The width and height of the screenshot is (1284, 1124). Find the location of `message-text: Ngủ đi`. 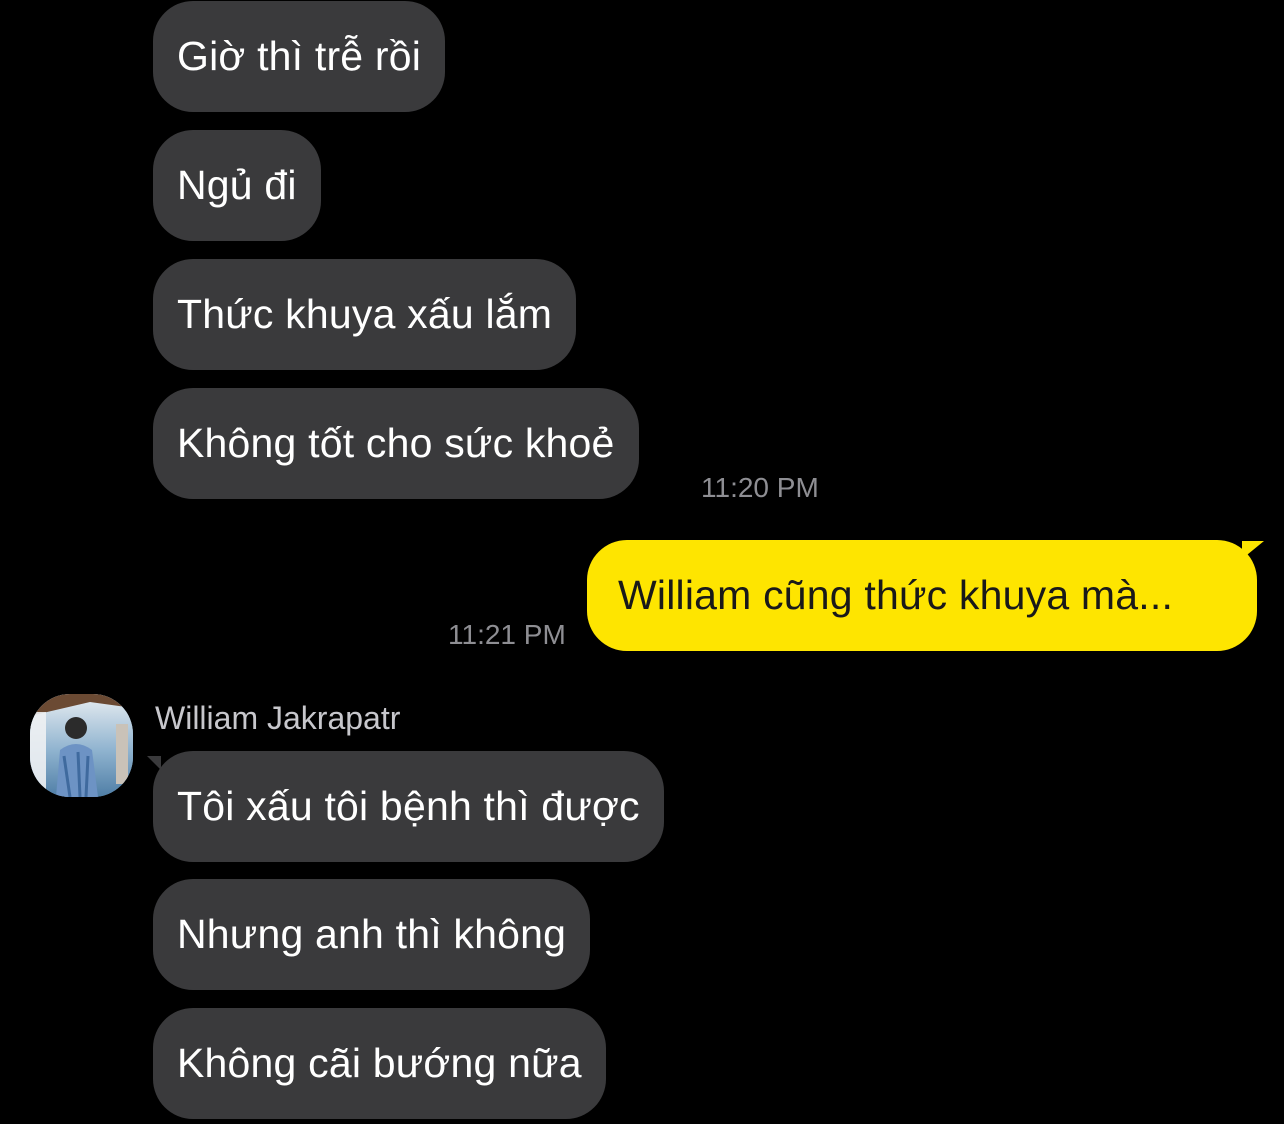

message-text: Ngủ đi is located at coordinates (237, 185).